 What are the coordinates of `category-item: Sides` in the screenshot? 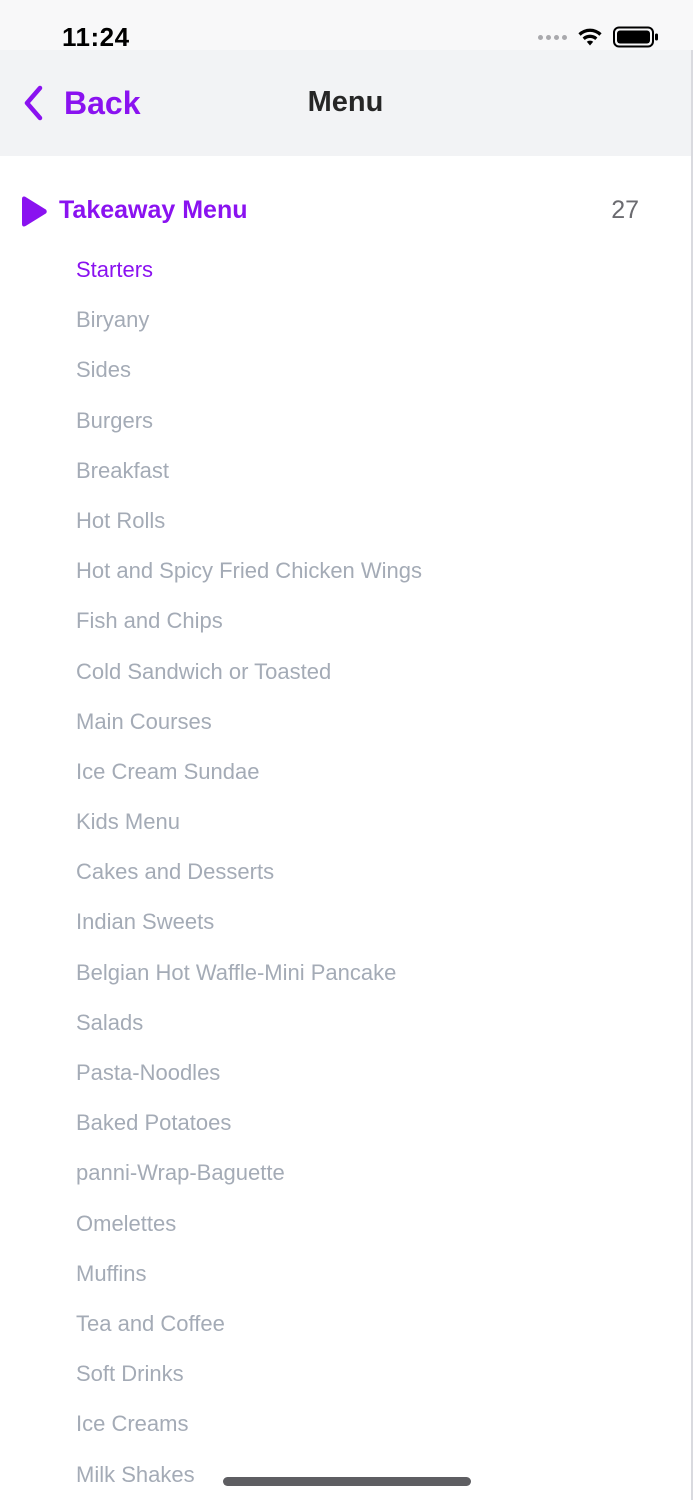 It's located at (366, 376).